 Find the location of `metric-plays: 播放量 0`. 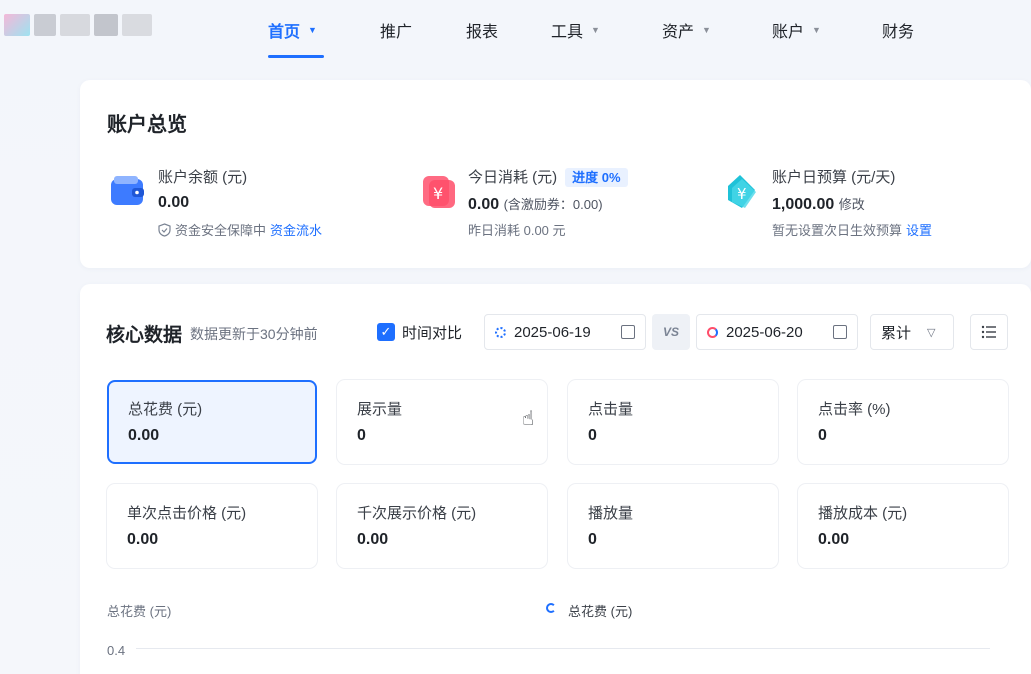

metric-plays: 播放量 0 is located at coordinates (673, 526).